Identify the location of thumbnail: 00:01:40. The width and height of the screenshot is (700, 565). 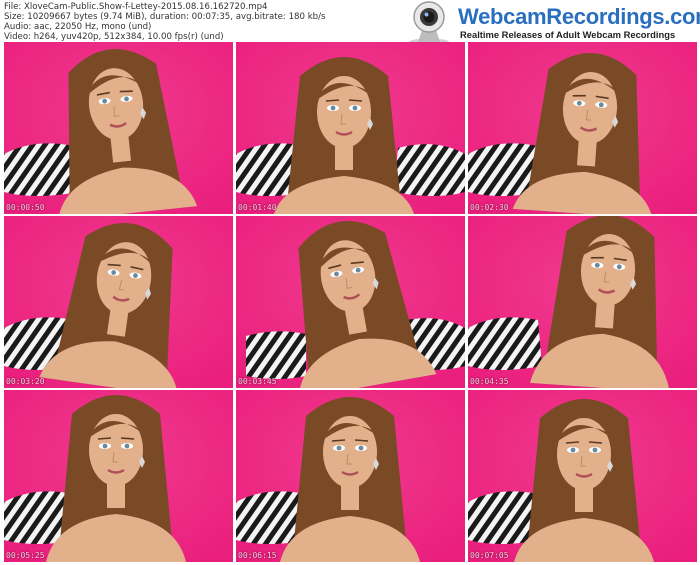
(350, 128).